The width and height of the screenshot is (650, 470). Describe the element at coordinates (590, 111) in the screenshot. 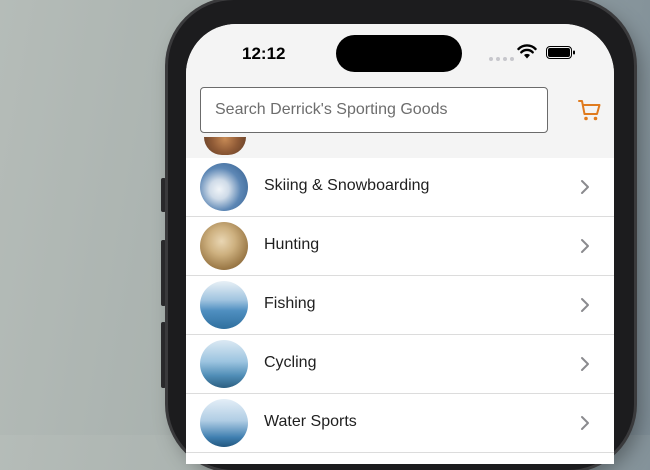

I see `shopping-cart-icon` at that location.